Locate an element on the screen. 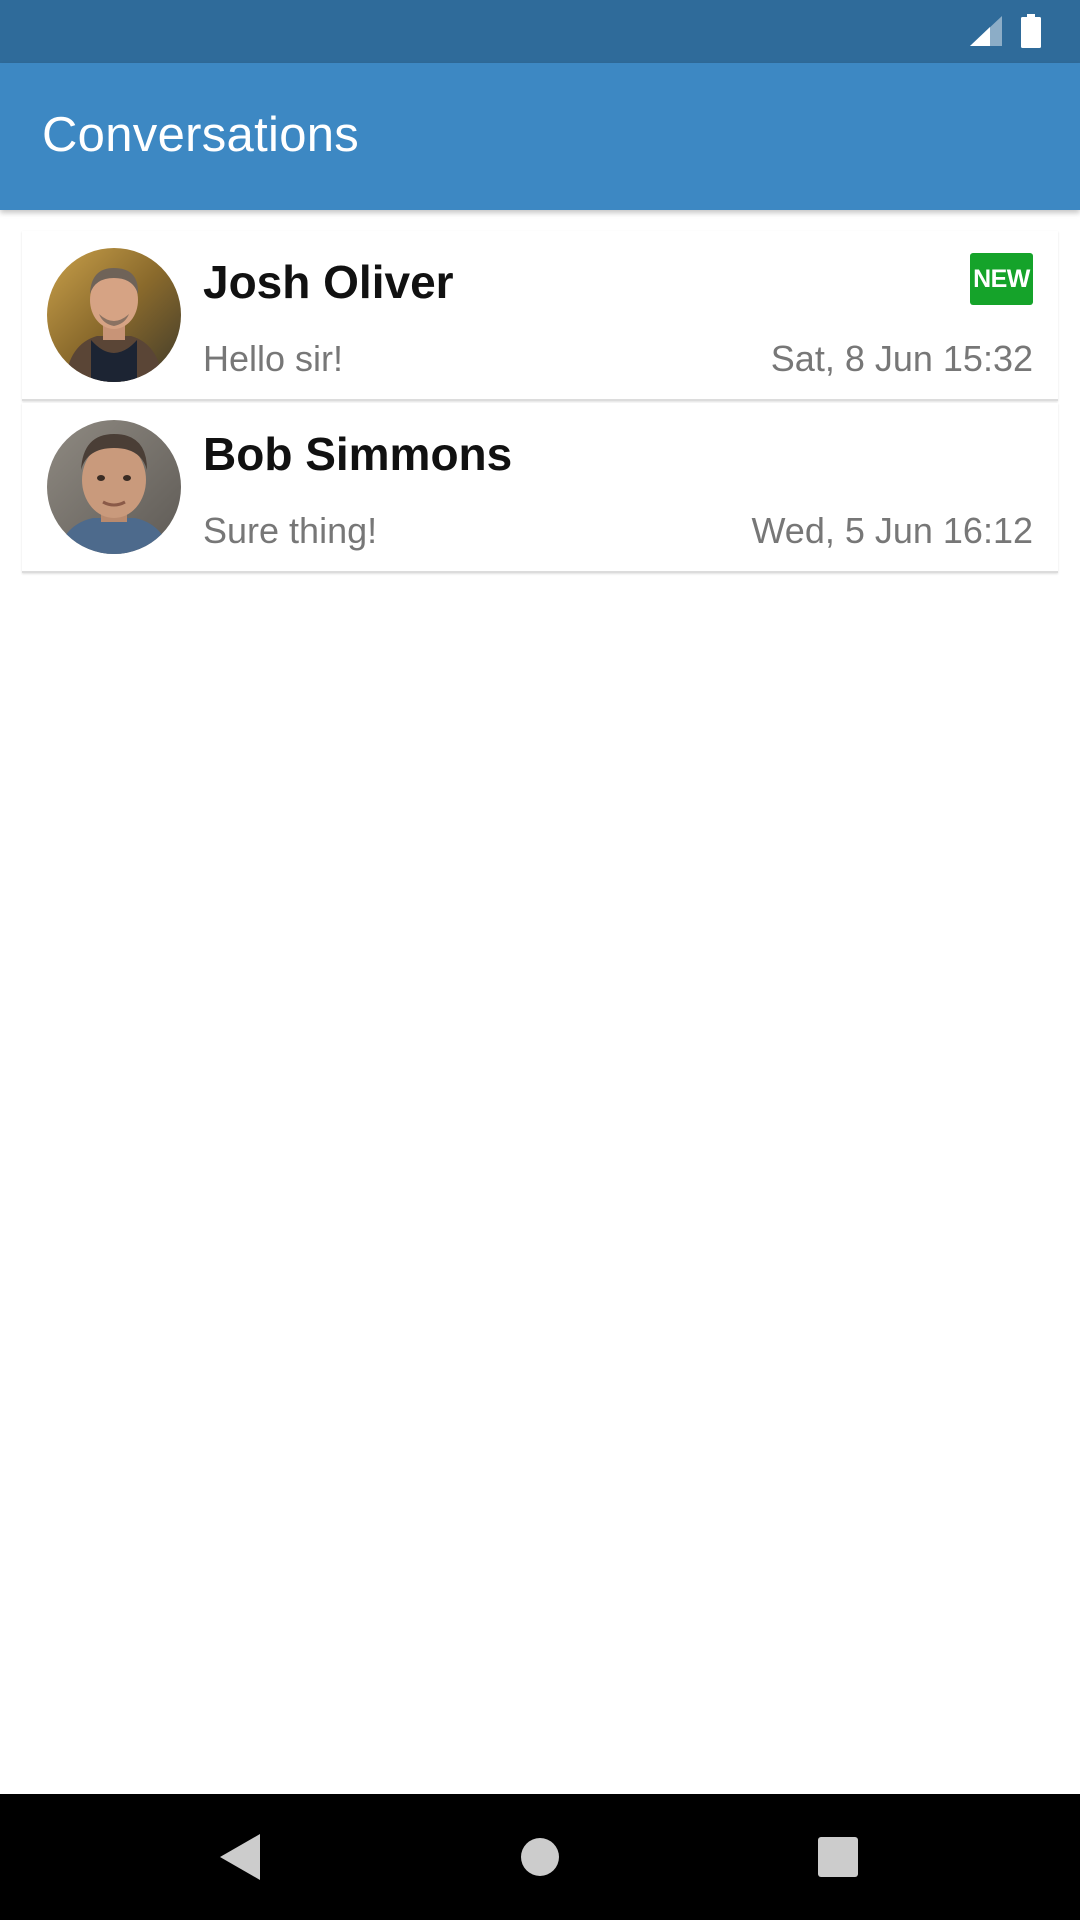  page-title: Conversations is located at coordinates (201, 135).